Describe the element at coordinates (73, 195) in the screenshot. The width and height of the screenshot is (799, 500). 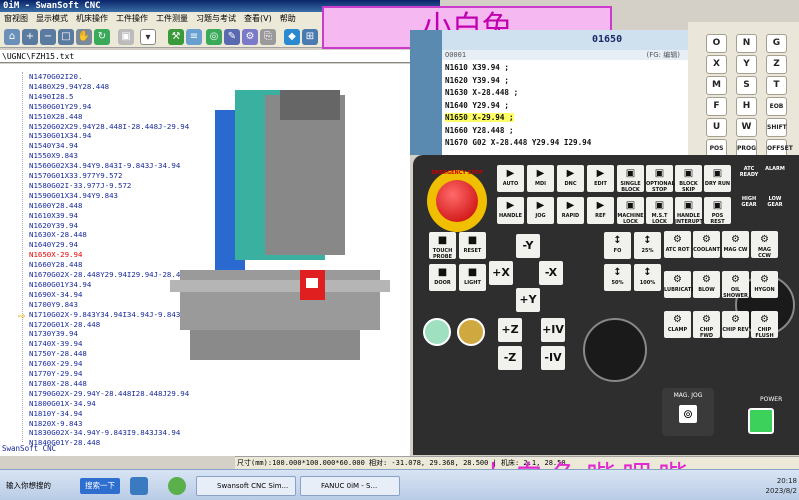
I see `program-line: N1590G01X34.94Y9.843` at that location.